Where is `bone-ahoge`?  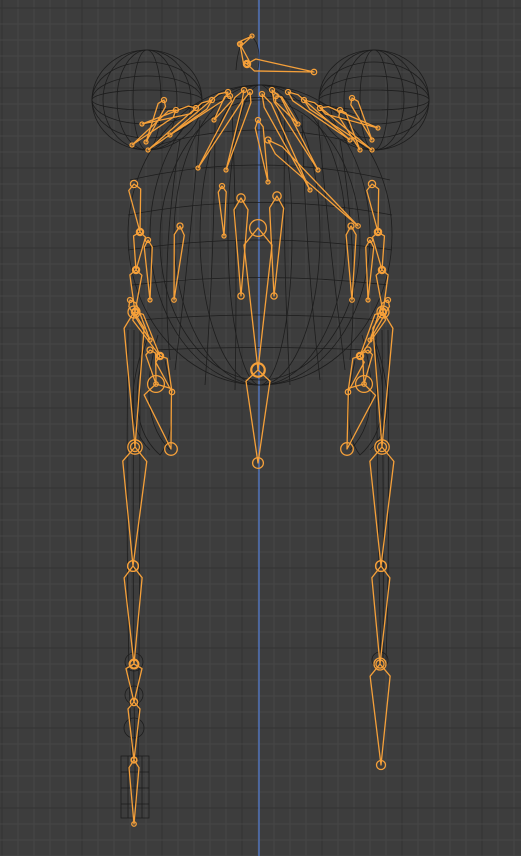
bone-ahoge is located at coordinates (244, 54).